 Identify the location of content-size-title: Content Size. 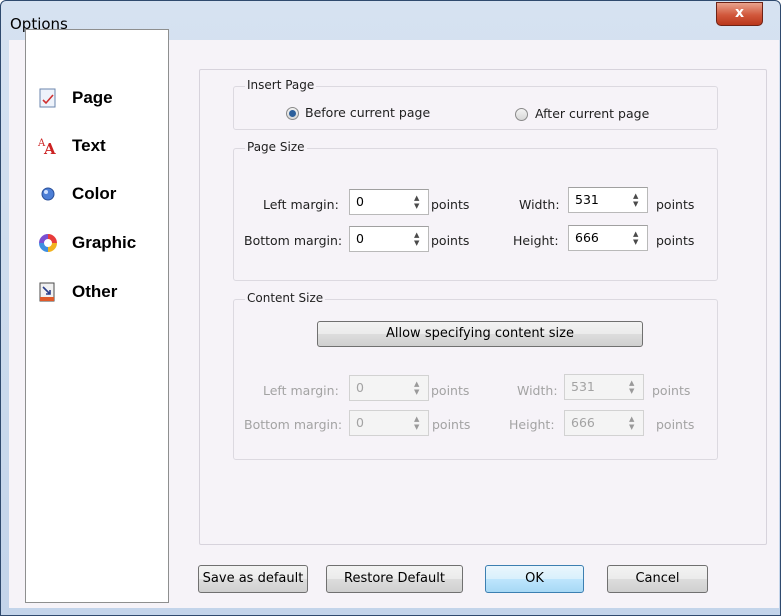
(285, 298).